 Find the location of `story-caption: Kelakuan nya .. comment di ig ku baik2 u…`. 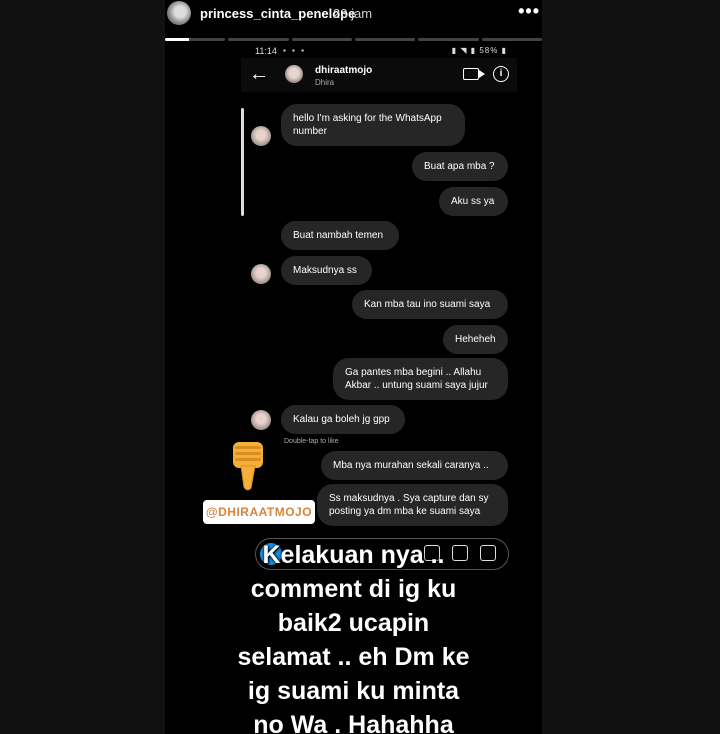

story-caption: Kelakuan nya .. comment di ig ku baik2 u… is located at coordinates (353, 636).